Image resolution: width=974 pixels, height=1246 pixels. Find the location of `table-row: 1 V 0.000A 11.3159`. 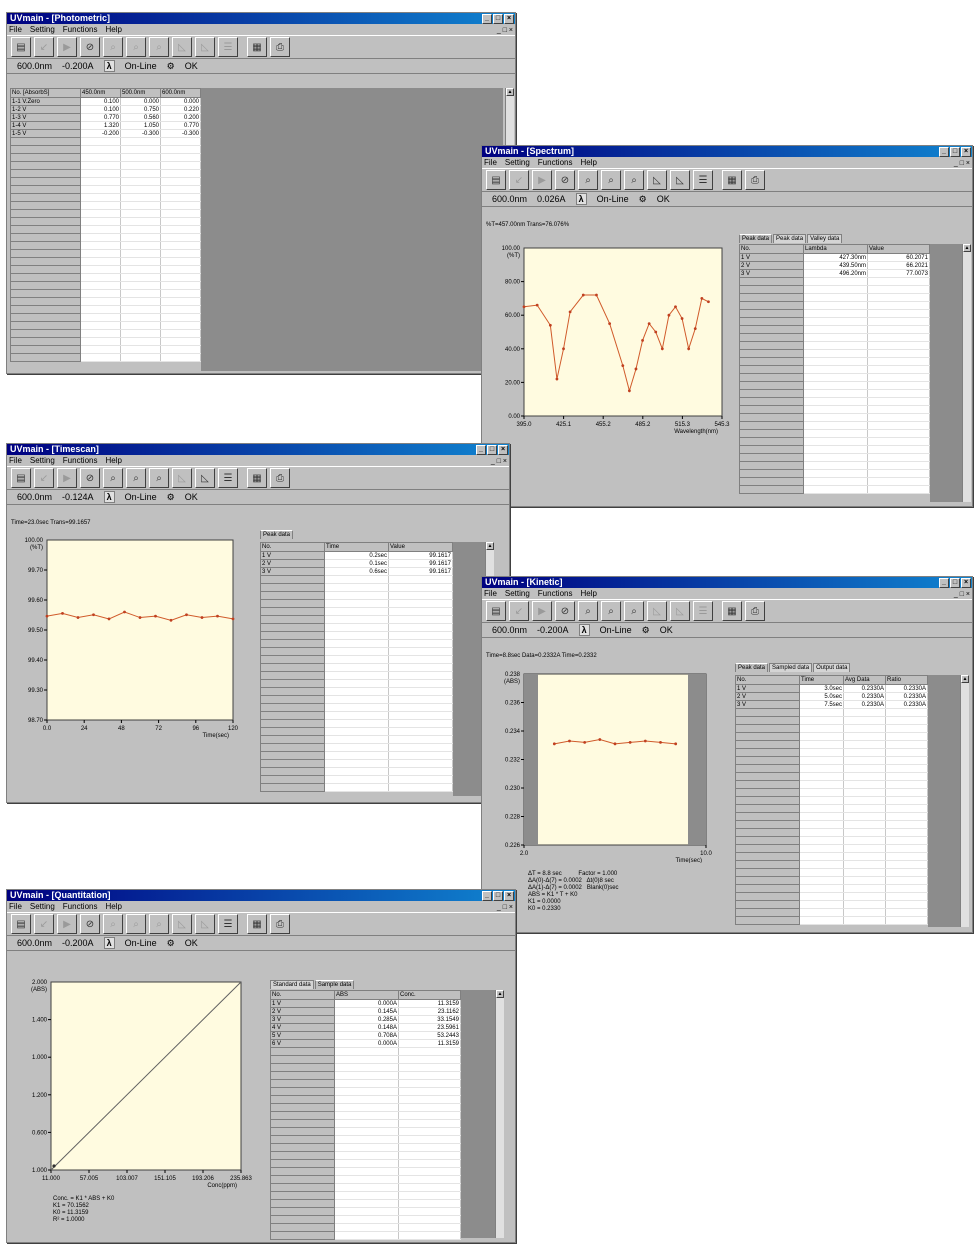

table-row: 1 V 0.000A 11.3159 is located at coordinates (365, 1003).